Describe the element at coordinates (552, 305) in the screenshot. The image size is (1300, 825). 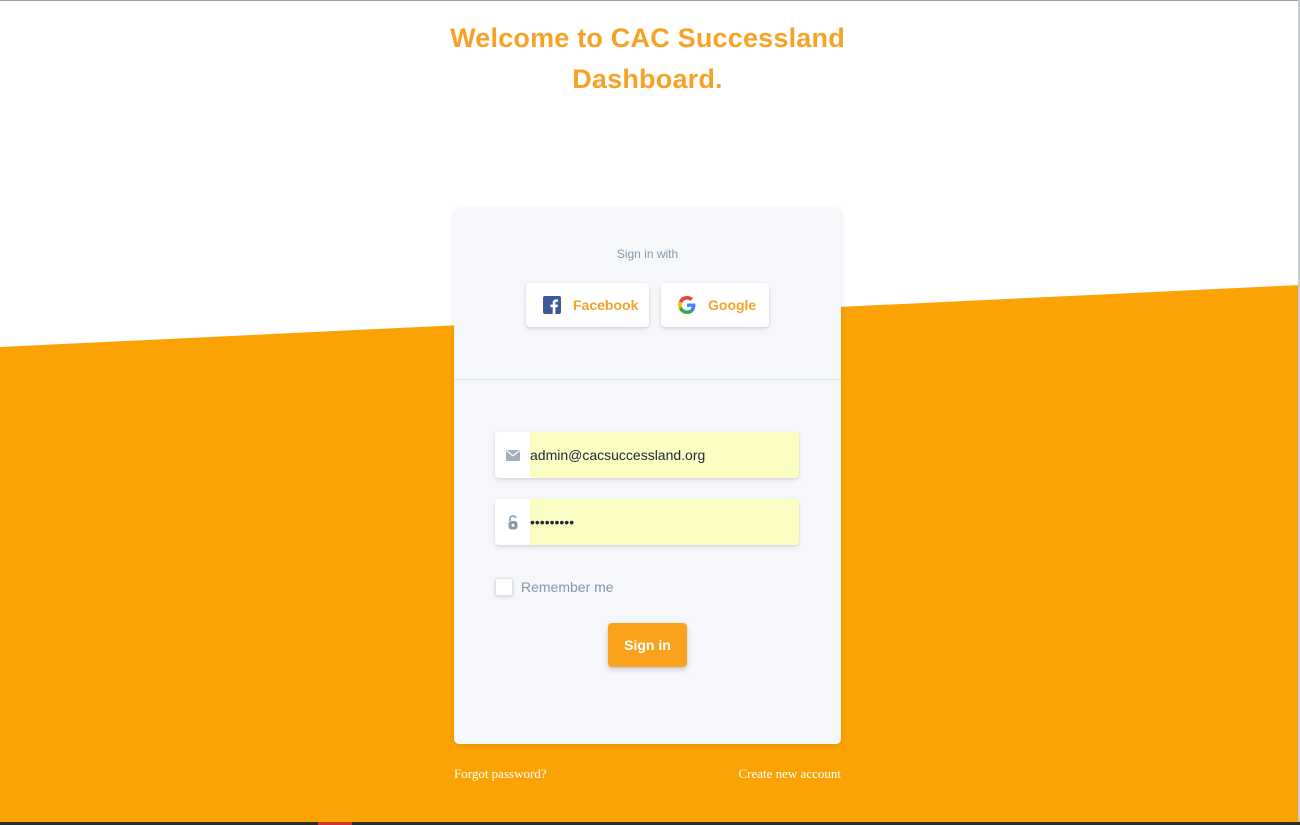
I see `facebook-icon` at that location.